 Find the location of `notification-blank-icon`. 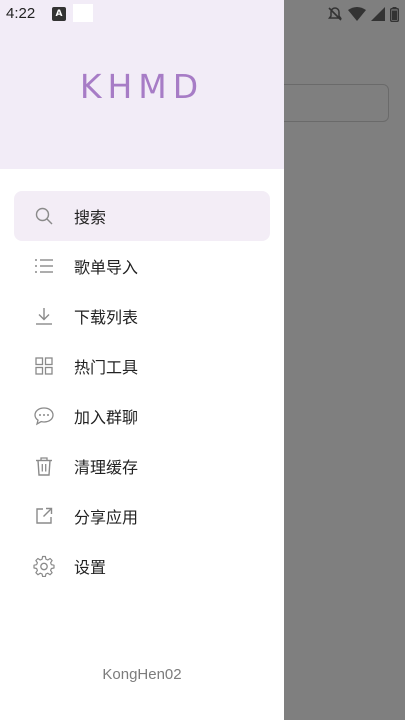

notification-blank-icon is located at coordinates (83, 13).